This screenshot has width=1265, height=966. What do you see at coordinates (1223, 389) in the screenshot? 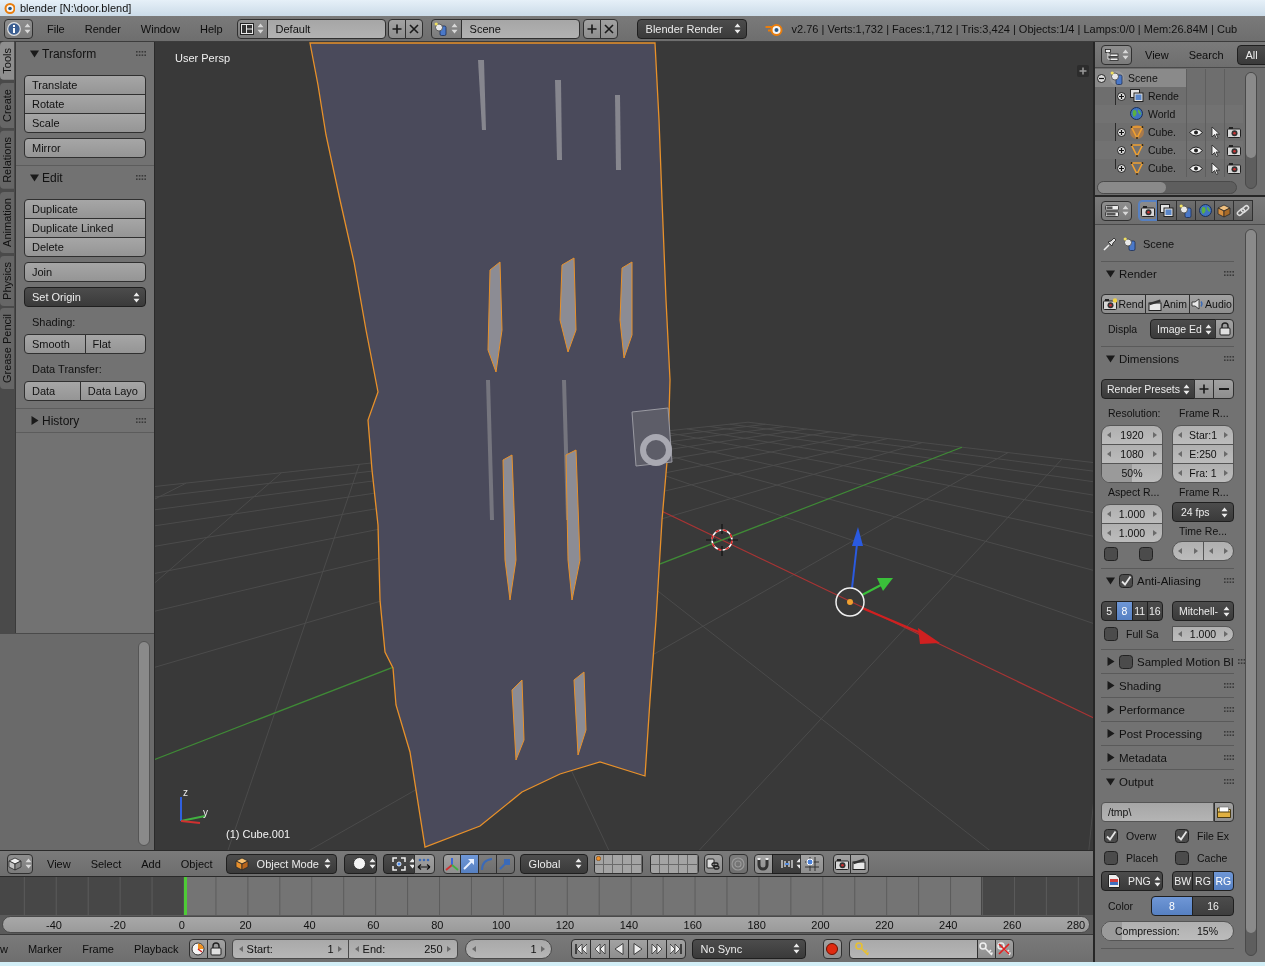
I see `remove-preset-button` at bounding box center [1223, 389].